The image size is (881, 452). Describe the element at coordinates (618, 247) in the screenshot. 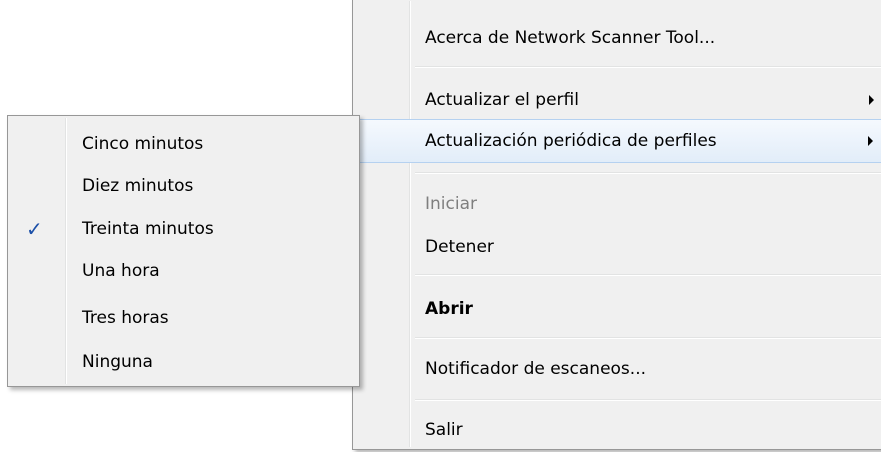

I see `menu-item-stop: Detener` at that location.